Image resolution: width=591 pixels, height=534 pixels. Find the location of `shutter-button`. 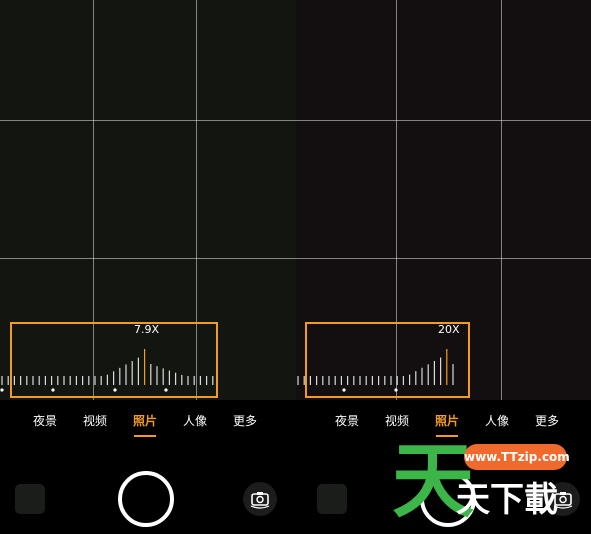

shutter-button is located at coordinates (146, 499).